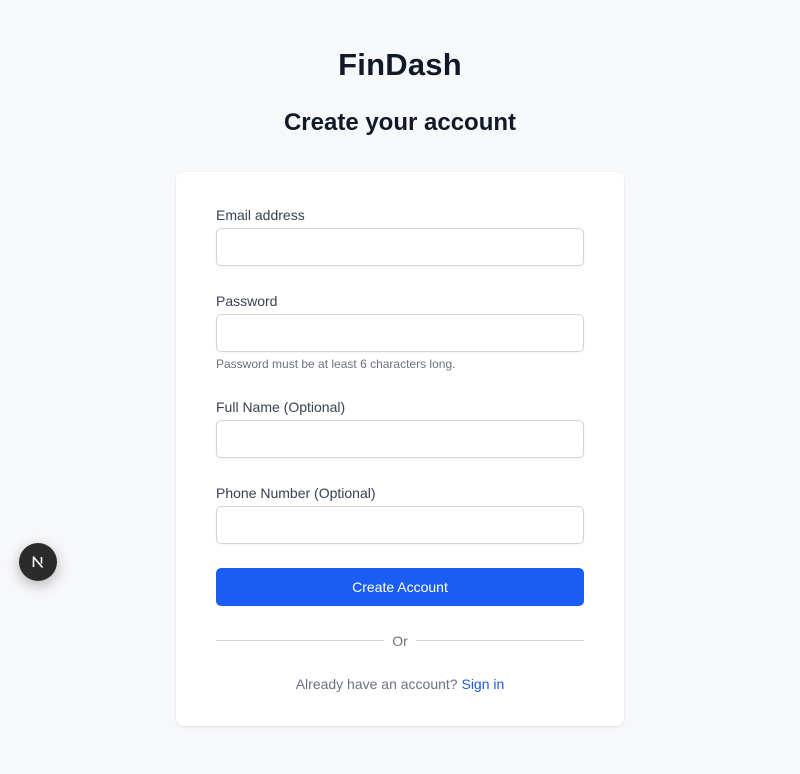 This screenshot has width=800, height=774. I want to click on divider-text: Or, so click(400, 641).